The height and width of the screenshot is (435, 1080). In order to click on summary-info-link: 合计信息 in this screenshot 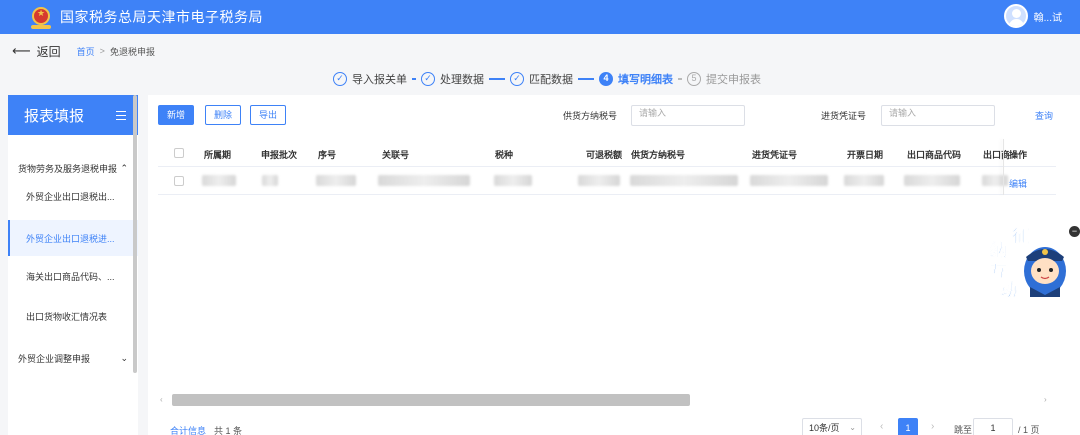, I will do `click(188, 429)`.